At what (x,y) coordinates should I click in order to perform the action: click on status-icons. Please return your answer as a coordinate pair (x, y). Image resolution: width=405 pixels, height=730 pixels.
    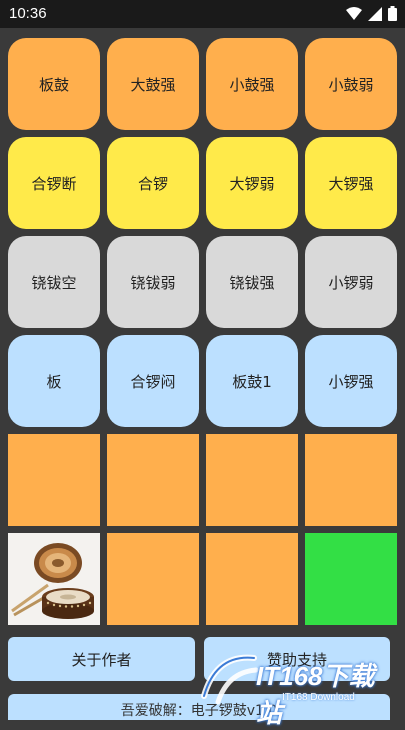
    Looking at the image, I should click on (371, 13).